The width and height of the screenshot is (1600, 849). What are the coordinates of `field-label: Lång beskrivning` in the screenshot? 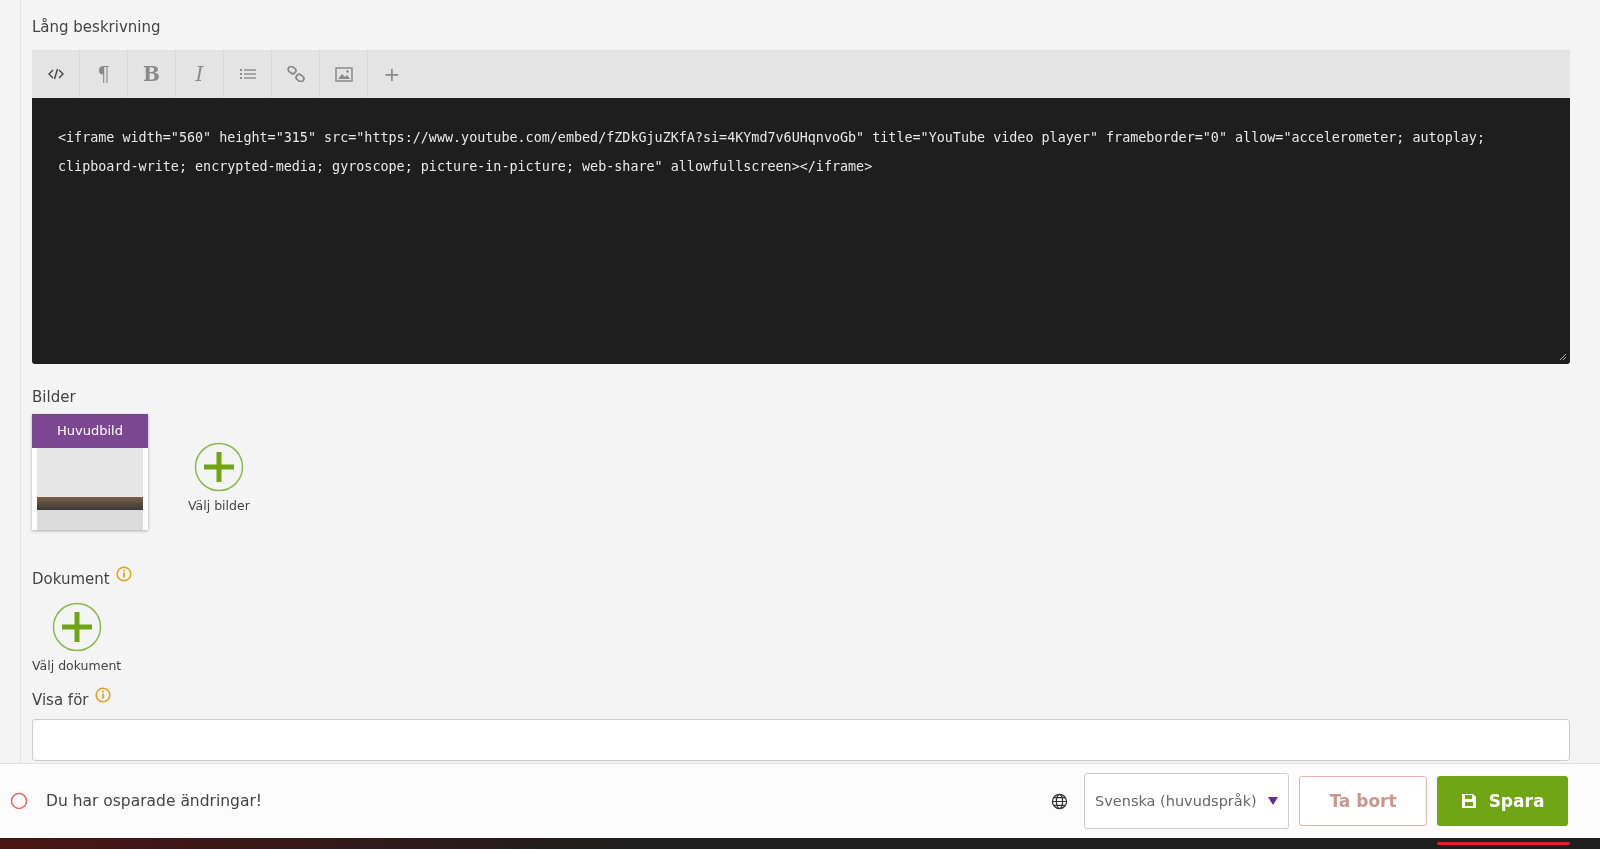 It's located at (97, 27).